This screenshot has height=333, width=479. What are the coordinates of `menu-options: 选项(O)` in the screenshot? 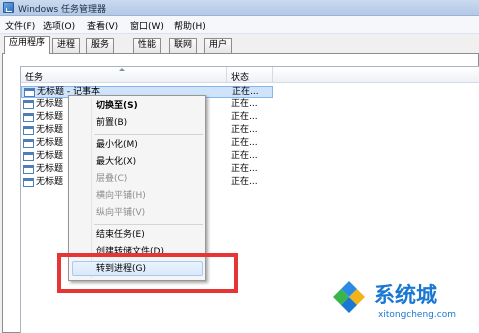 It's located at (59, 25).